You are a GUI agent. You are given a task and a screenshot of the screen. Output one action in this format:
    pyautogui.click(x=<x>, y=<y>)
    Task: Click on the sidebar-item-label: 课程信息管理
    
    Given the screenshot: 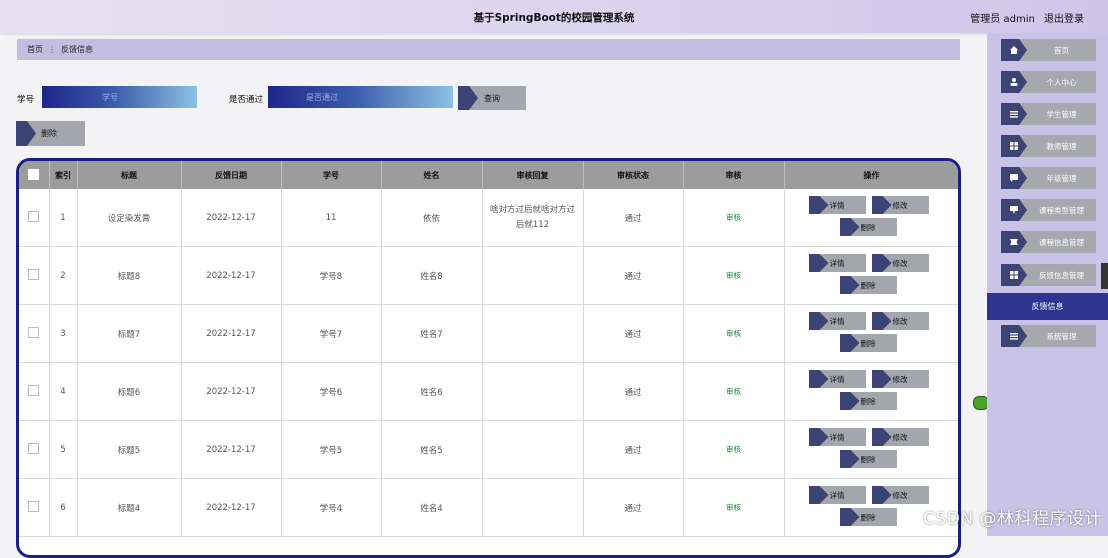 What is the action you would take?
    pyautogui.click(x=1061, y=242)
    